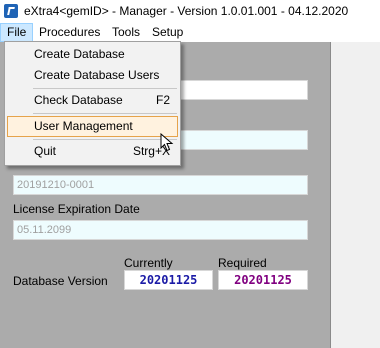 This screenshot has width=380, height=348. What do you see at coordinates (160, 230) in the screenshot?
I see `license-expiration-field: 05.11.2099` at bounding box center [160, 230].